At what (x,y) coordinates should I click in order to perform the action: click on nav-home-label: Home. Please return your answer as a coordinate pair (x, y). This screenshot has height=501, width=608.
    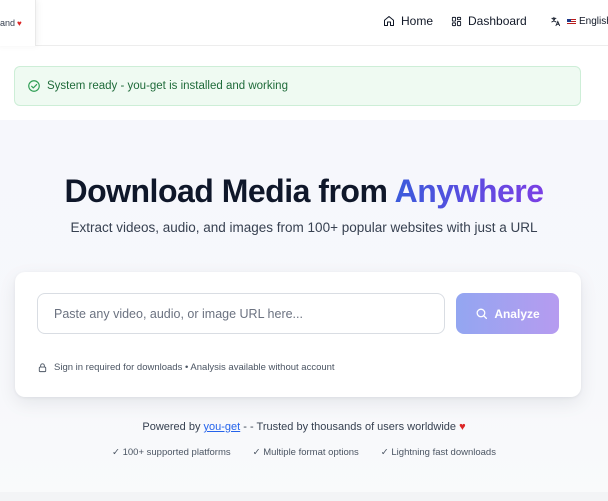
    Looking at the image, I should click on (417, 21).